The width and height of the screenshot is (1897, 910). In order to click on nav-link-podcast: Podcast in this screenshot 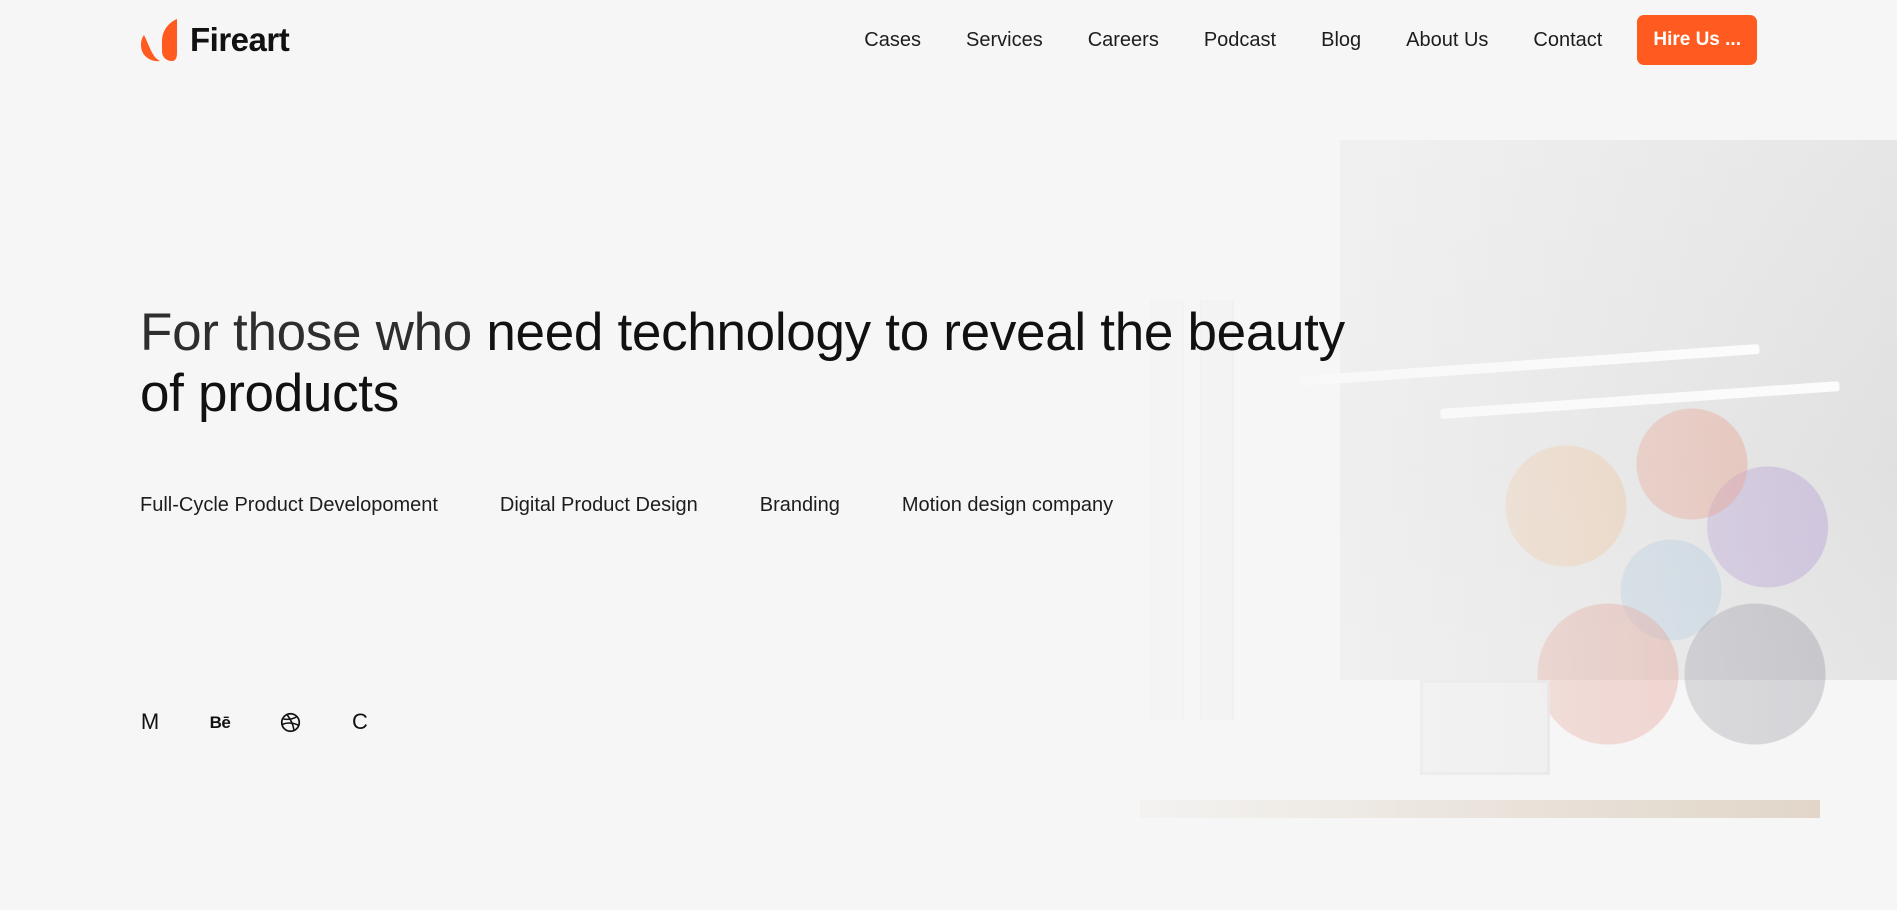, I will do `click(1240, 40)`.